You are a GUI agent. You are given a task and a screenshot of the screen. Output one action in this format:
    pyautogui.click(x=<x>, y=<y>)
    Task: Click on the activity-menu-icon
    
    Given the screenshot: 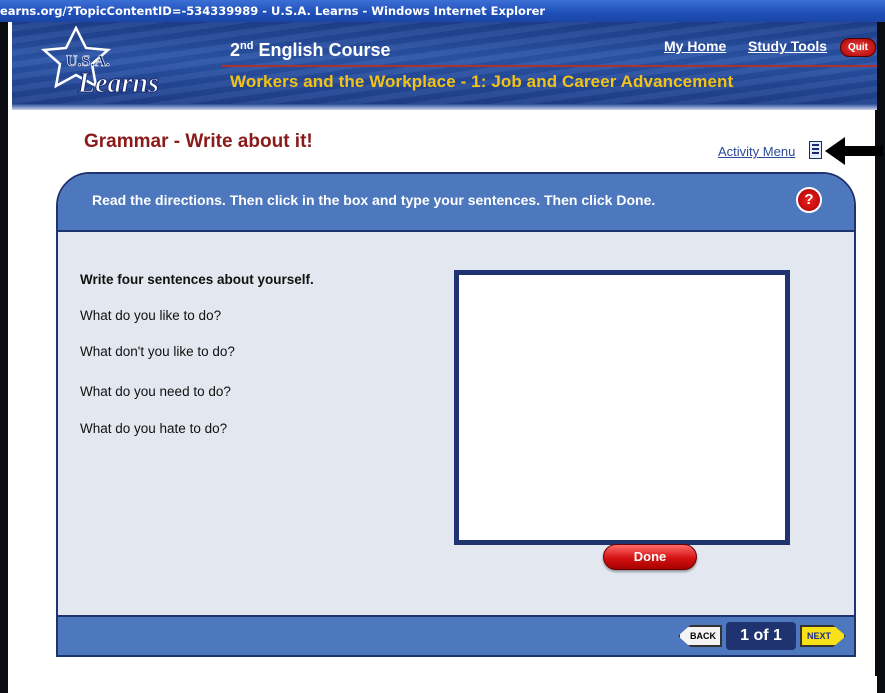 What is the action you would take?
    pyautogui.click(x=815, y=150)
    